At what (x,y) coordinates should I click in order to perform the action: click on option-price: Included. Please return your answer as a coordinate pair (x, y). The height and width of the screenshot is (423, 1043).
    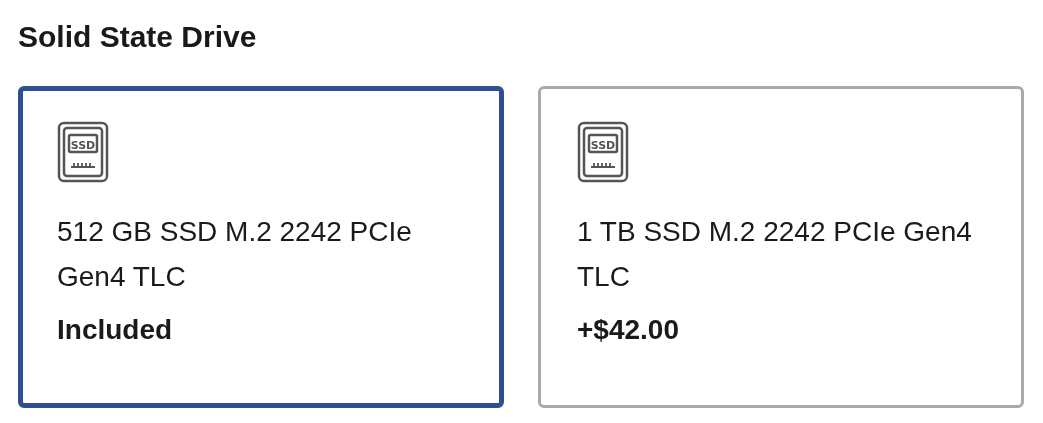
    Looking at the image, I should click on (115, 330).